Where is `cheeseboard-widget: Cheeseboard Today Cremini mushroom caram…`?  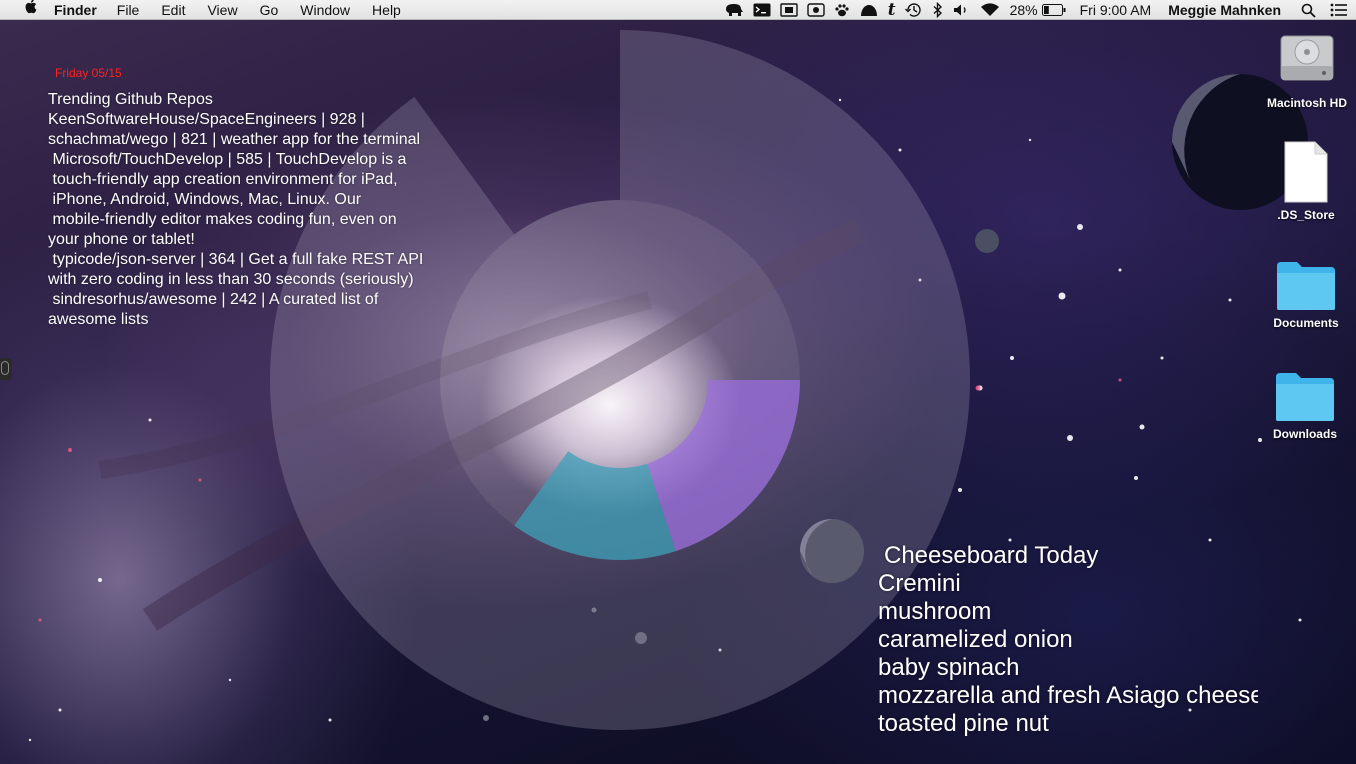 cheeseboard-widget: Cheeseboard Today Cremini mushroom caram… is located at coordinates (1068, 640).